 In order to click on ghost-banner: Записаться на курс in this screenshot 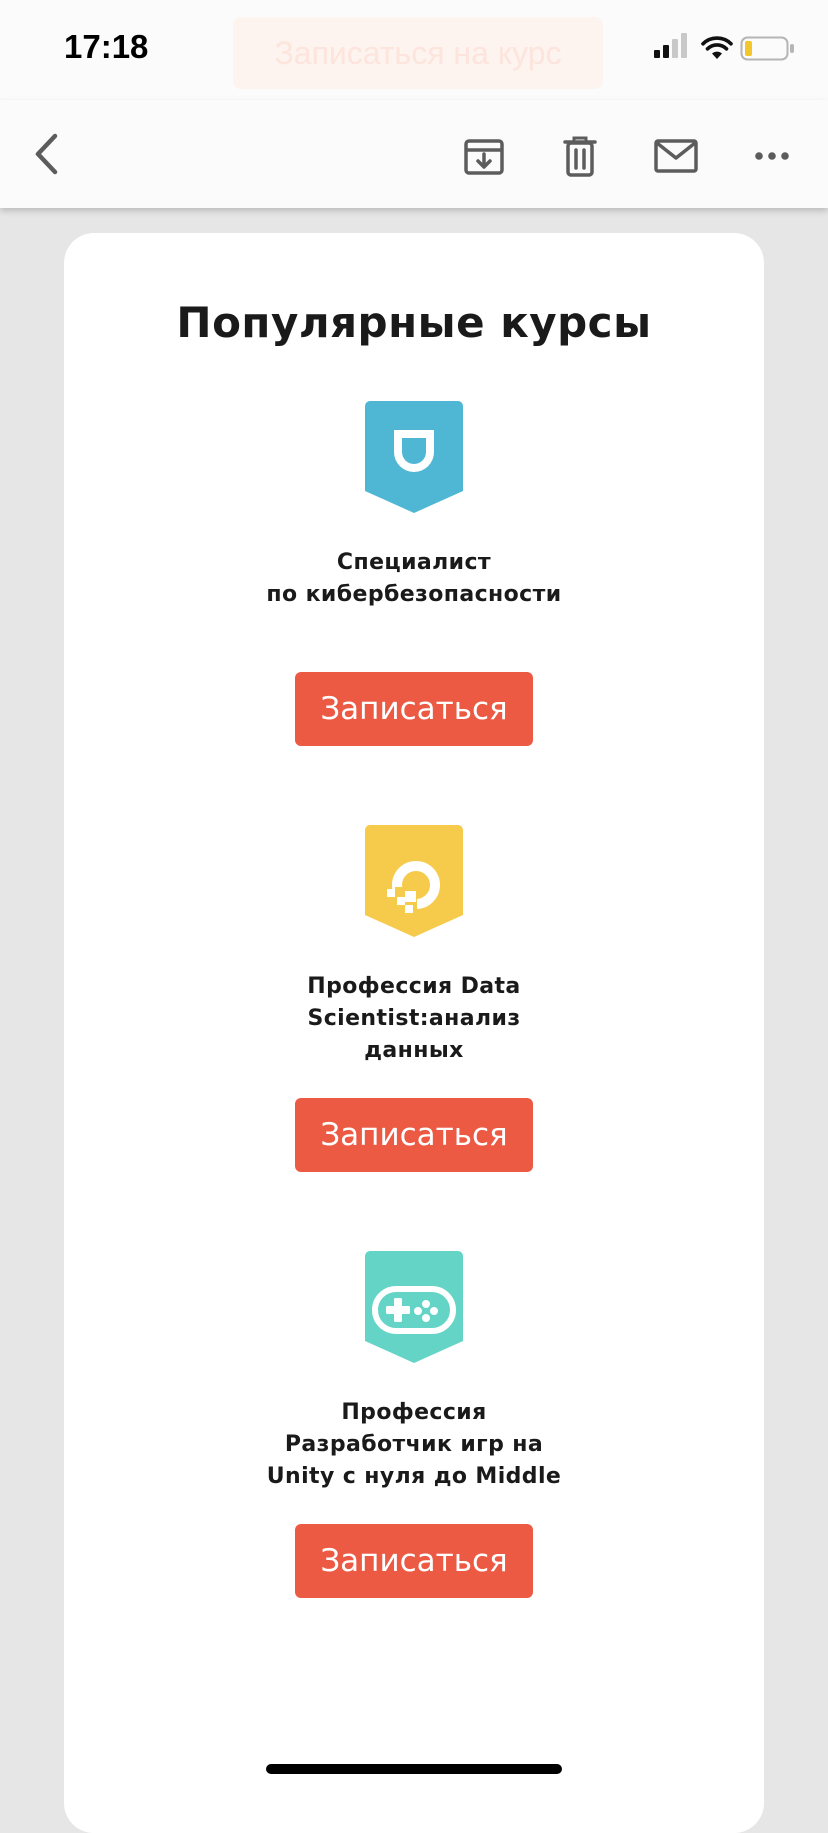, I will do `click(418, 53)`.